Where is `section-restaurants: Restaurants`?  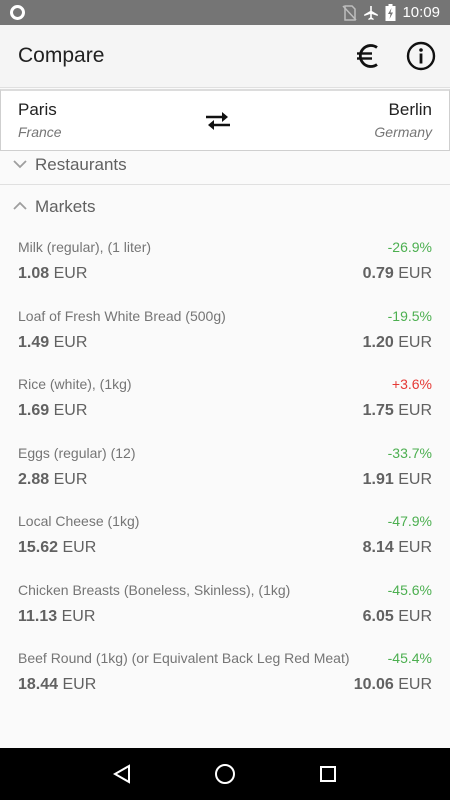
section-restaurants: Restaurants is located at coordinates (225, 165).